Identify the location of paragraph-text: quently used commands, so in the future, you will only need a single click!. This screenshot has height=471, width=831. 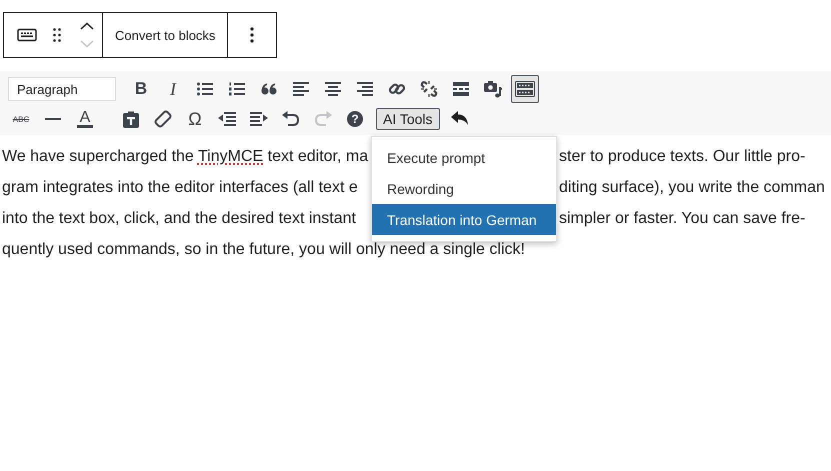
(264, 249).